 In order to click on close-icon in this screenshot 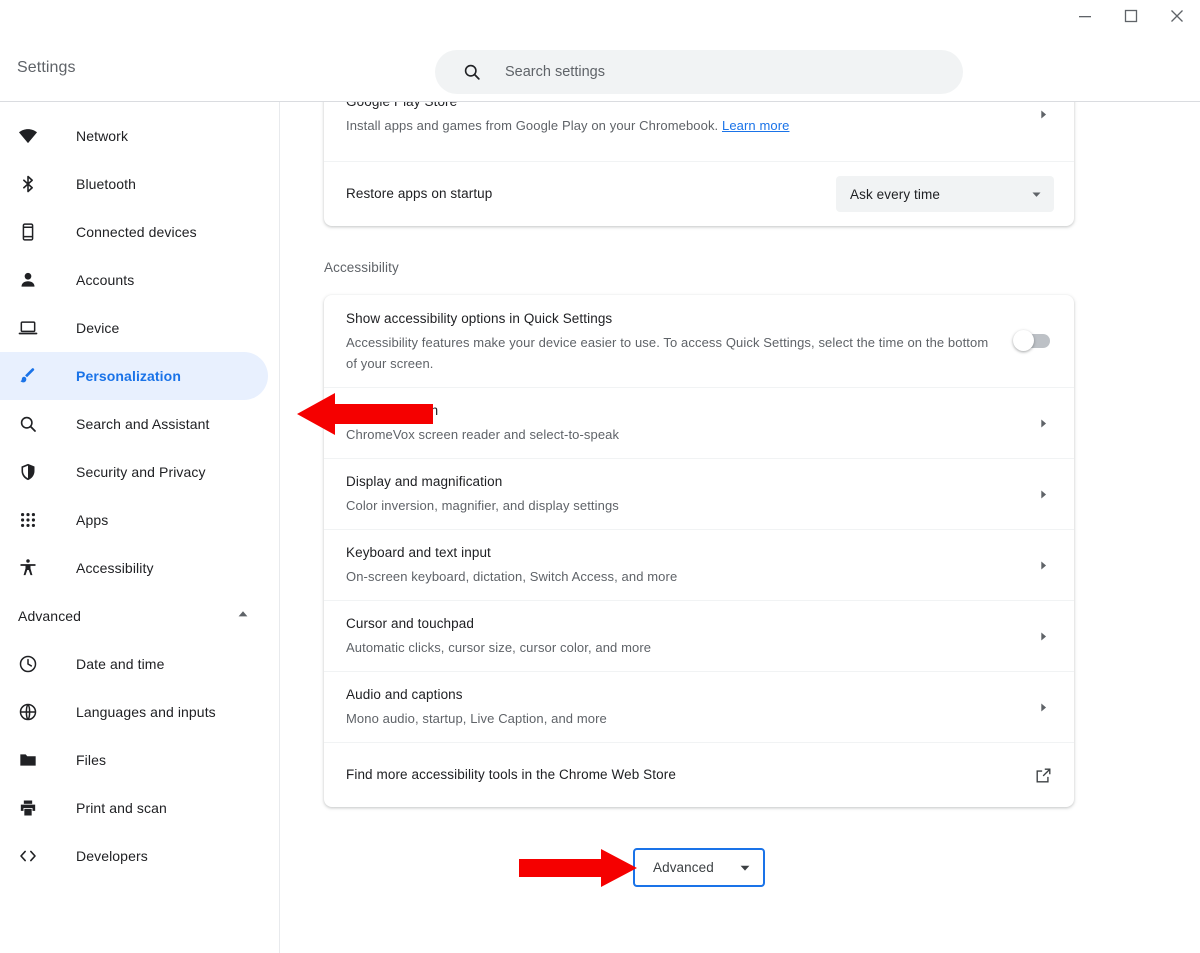, I will do `click(1177, 16)`.